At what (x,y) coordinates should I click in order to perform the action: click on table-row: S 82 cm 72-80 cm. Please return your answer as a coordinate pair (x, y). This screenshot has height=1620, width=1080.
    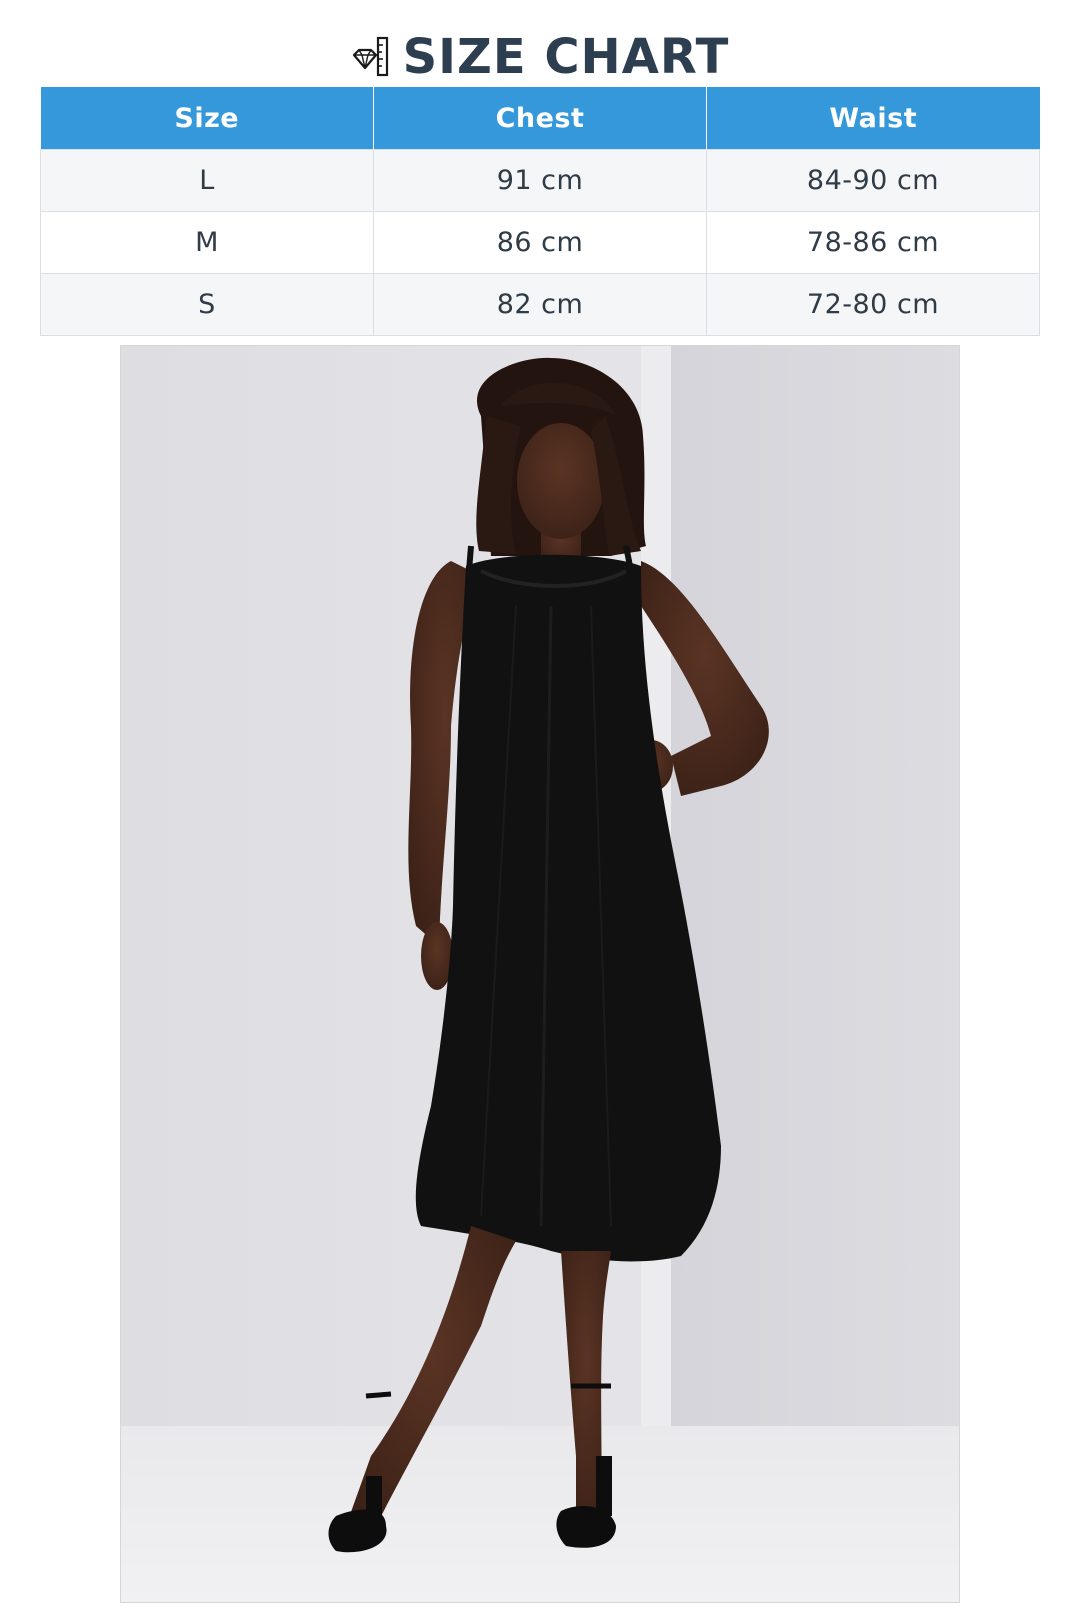
    Looking at the image, I should click on (540, 304).